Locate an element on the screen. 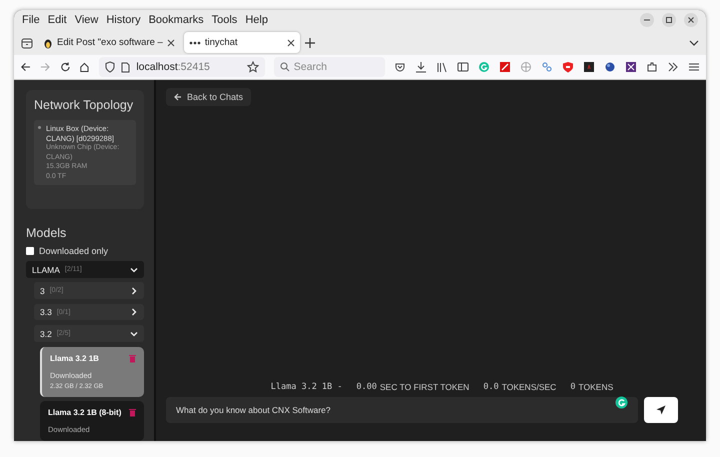 Image resolution: width=720 pixels, height=457 pixels. search-icon is located at coordinates (285, 67).